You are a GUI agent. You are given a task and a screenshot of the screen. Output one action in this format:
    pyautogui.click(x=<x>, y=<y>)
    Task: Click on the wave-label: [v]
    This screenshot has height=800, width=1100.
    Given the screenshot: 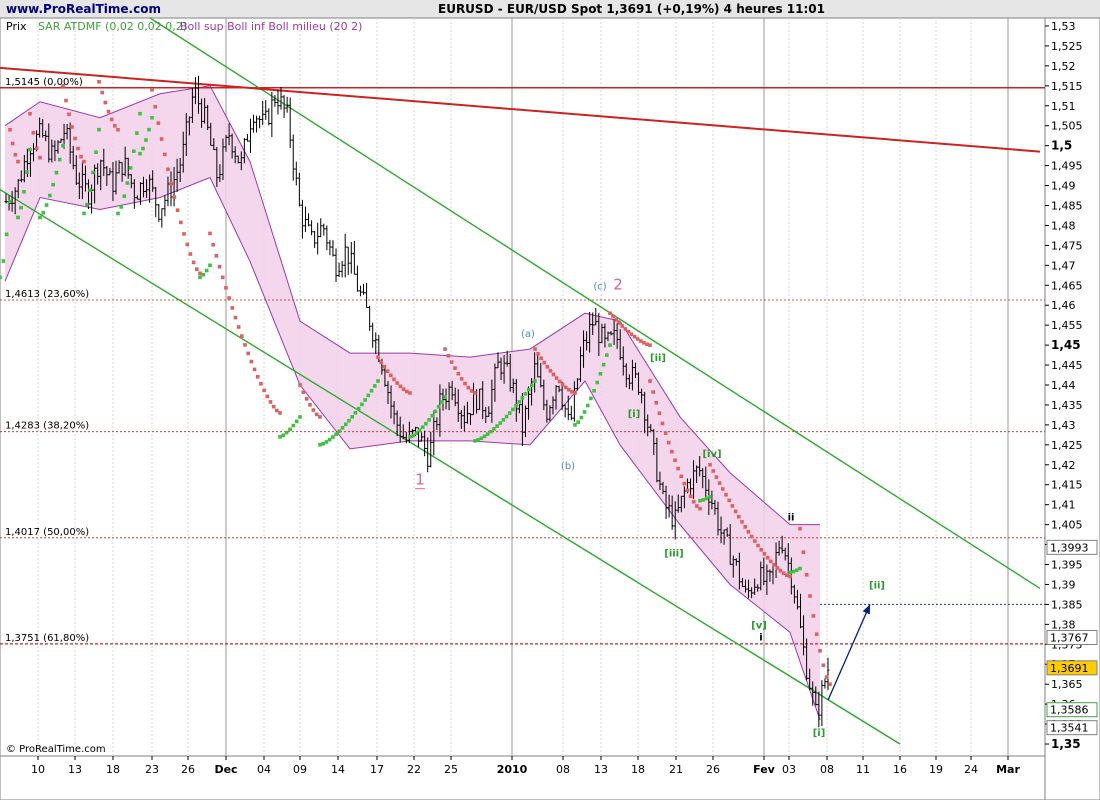 What is the action you would take?
    pyautogui.click(x=759, y=625)
    